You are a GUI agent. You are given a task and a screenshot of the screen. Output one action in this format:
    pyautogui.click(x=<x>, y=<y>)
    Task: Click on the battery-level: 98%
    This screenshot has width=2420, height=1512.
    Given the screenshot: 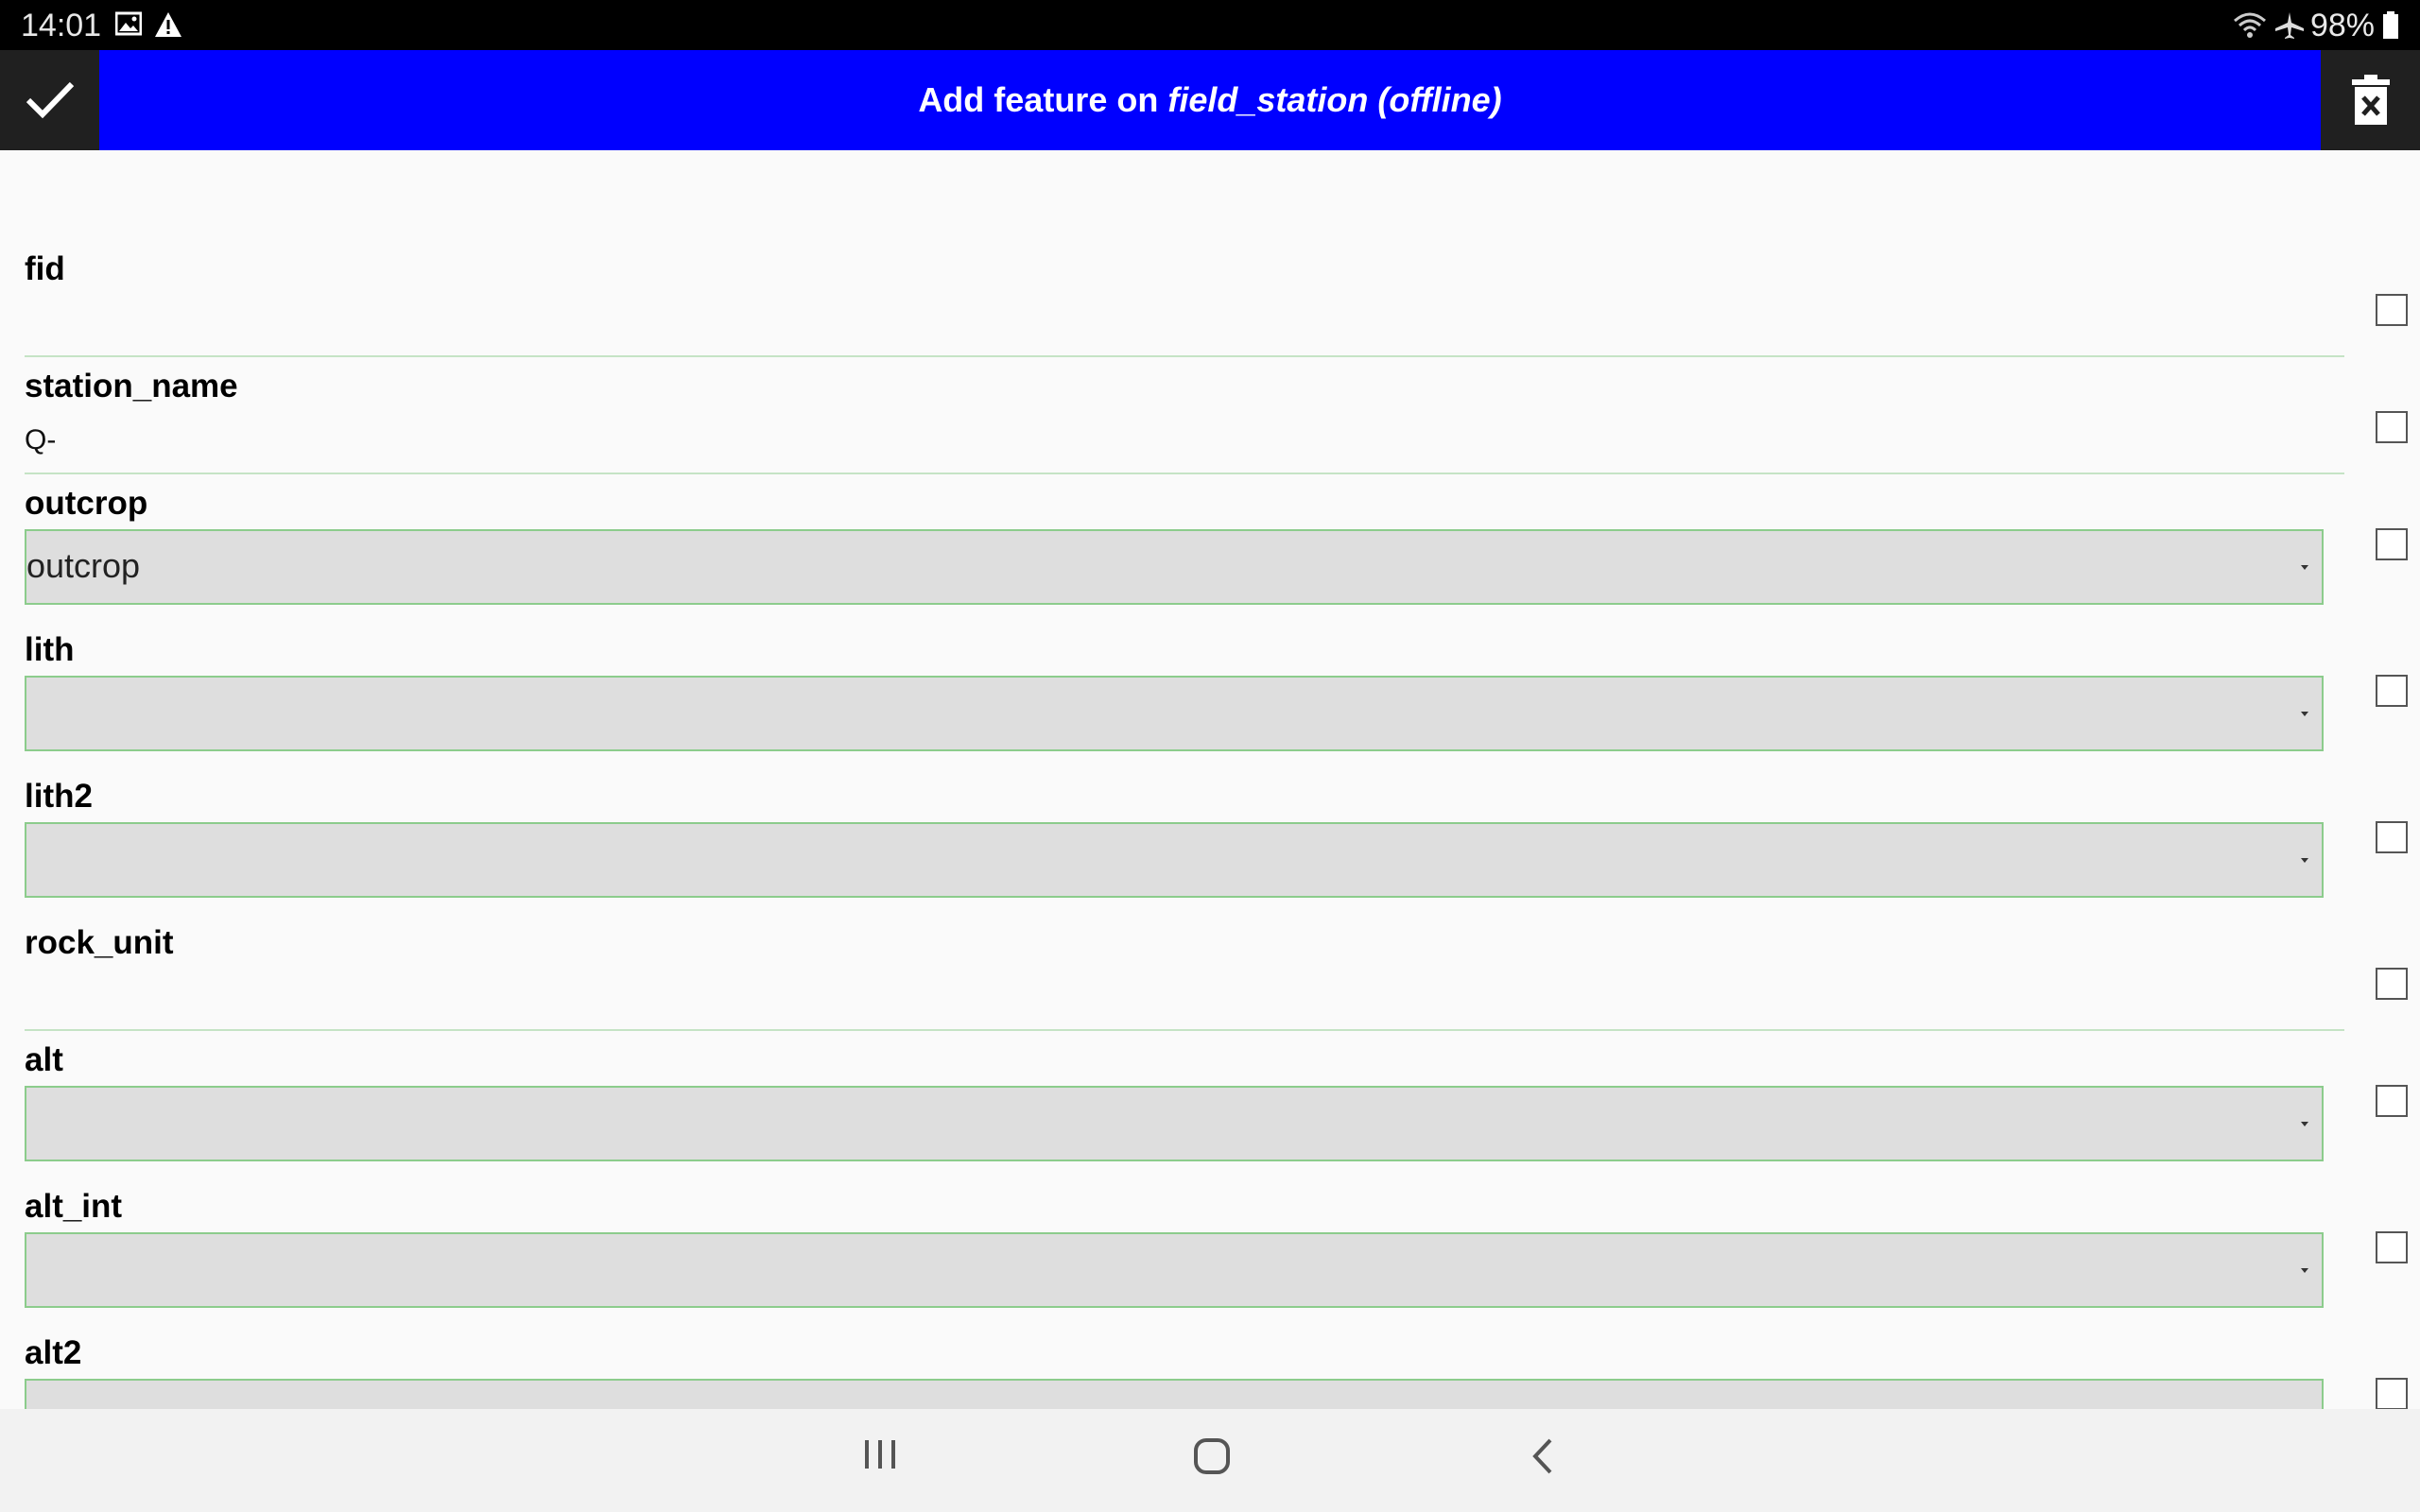 What is the action you would take?
    pyautogui.click(x=2342, y=25)
    